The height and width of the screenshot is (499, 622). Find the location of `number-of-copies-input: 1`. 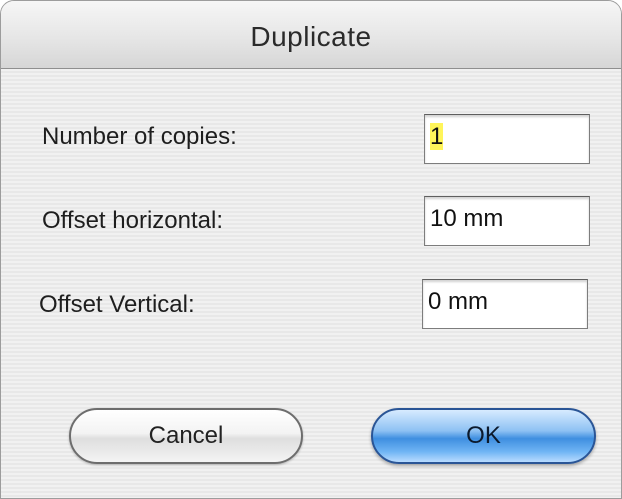

number-of-copies-input: 1 is located at coordinates (507, 139).